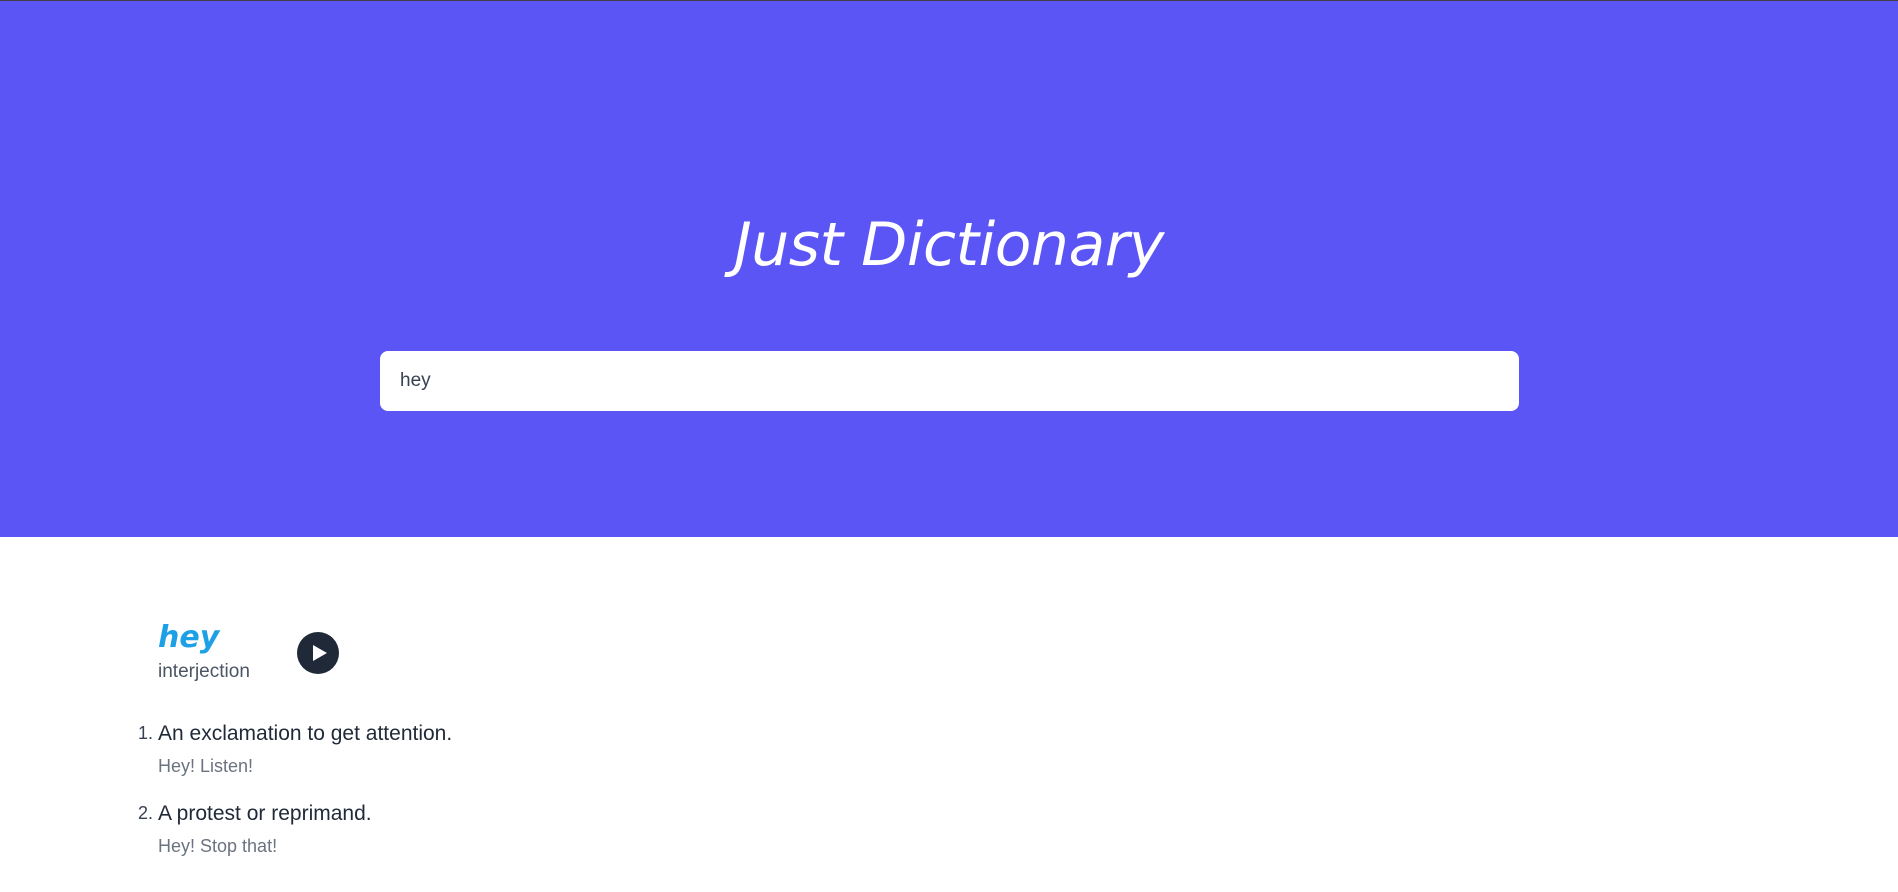  What do you see at coordinates (949, 381) in the screenshot?
I see `search-input` at bounding box center [949, 381].